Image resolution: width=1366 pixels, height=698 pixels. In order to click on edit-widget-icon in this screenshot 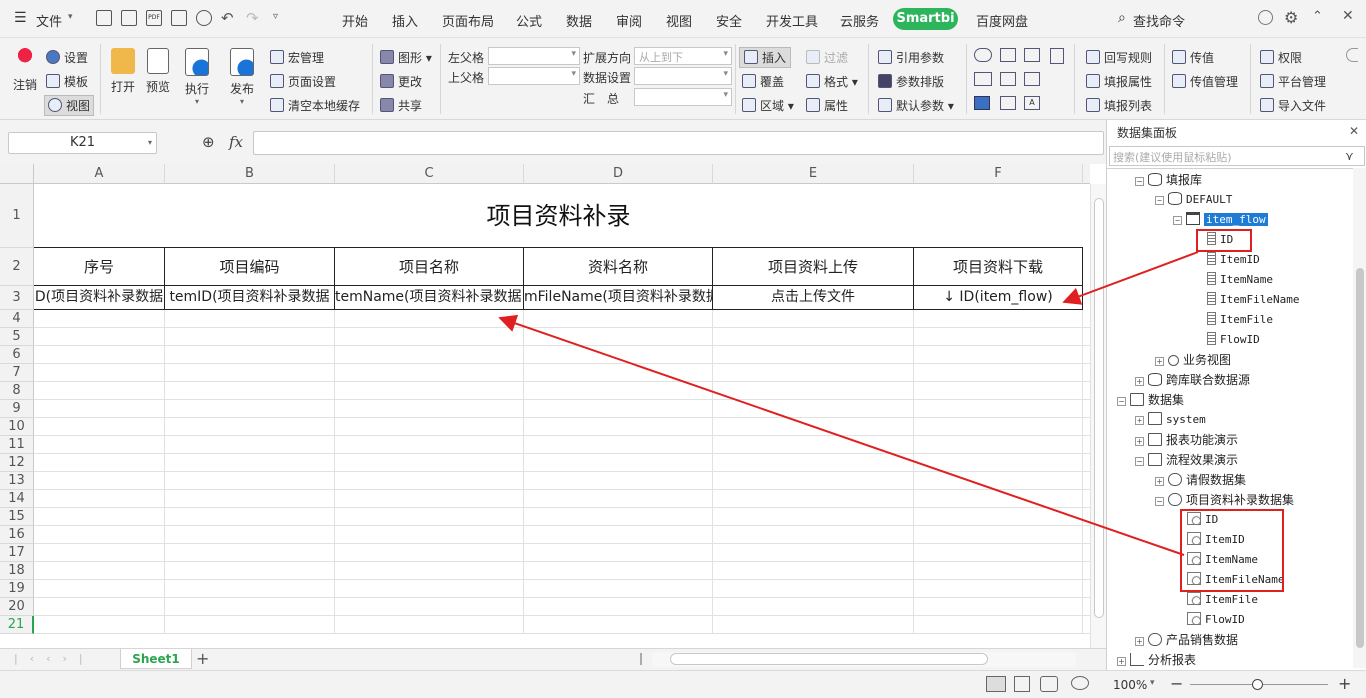, I will do `click(1008, 103)`.